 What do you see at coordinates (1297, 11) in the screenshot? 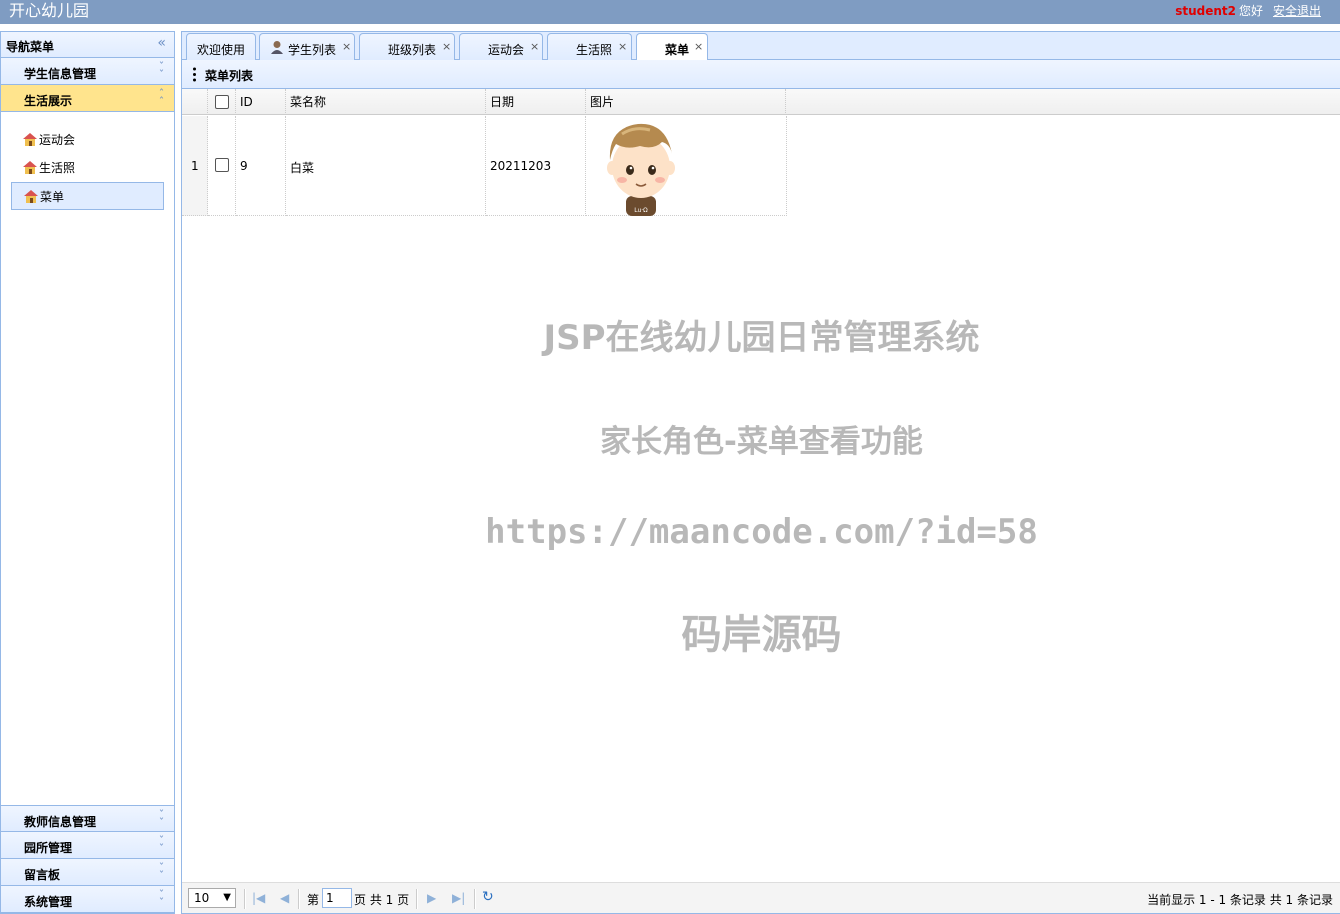
I see `logout-link: 安全退出` at bounding box center [1297, 11].